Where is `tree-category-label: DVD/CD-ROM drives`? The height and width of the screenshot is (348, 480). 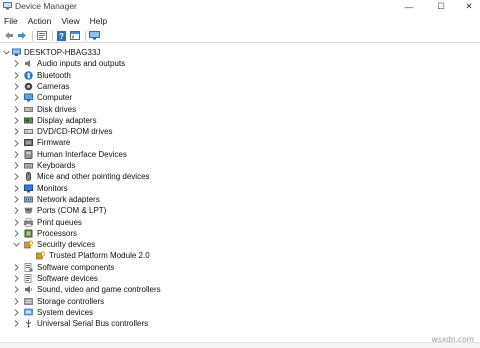 tree-category-label: DVD/CD-ROM drives is located at coordinates (75, 132).